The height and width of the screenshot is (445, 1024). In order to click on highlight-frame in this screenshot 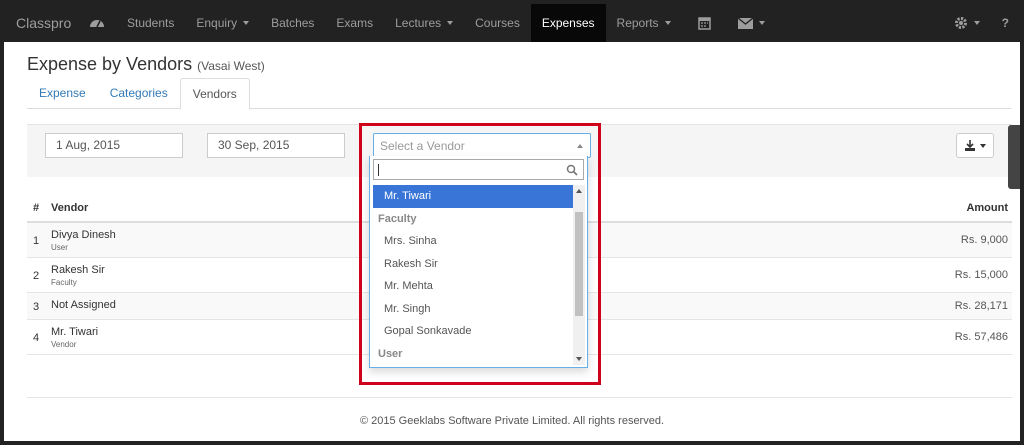, I will do `click(480, 254)`.